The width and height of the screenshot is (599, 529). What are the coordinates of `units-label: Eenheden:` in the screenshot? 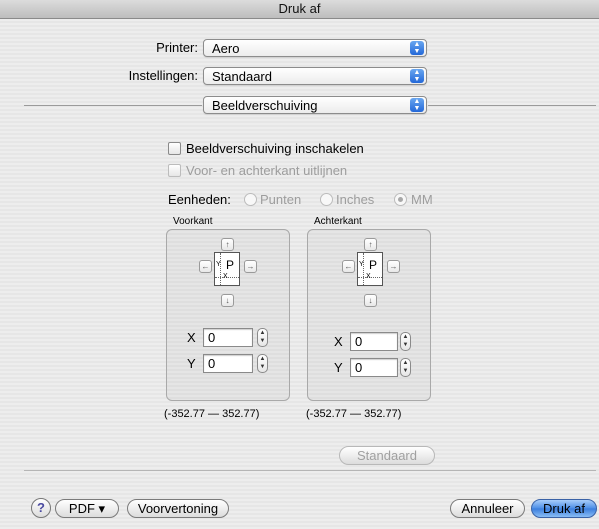 It's located at (199, 199).